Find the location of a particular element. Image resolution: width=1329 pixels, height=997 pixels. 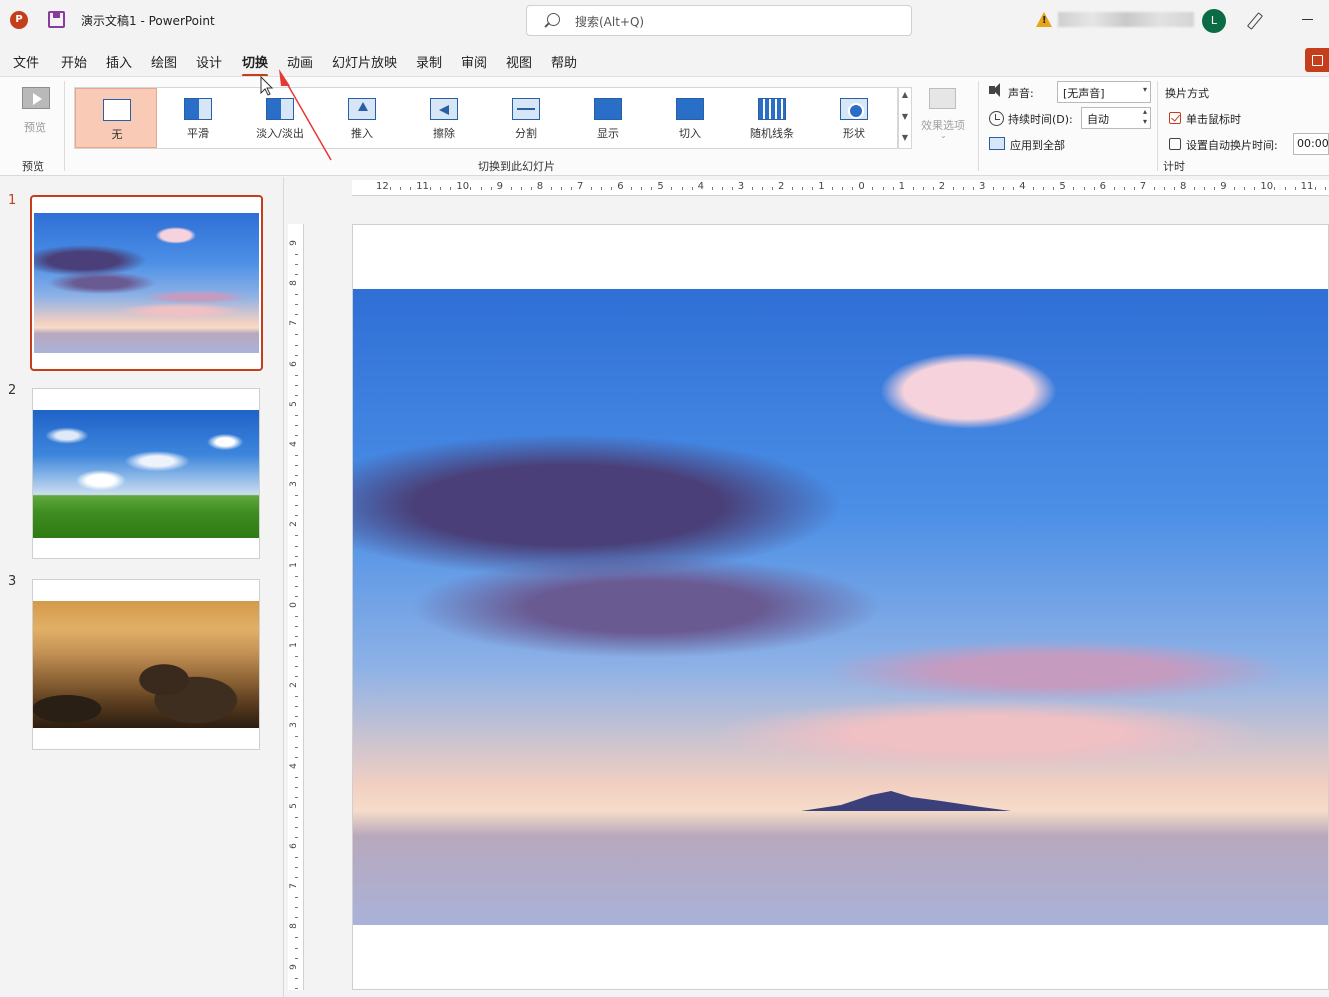

tab-view: 视图 is located at coordinates (519, 61).